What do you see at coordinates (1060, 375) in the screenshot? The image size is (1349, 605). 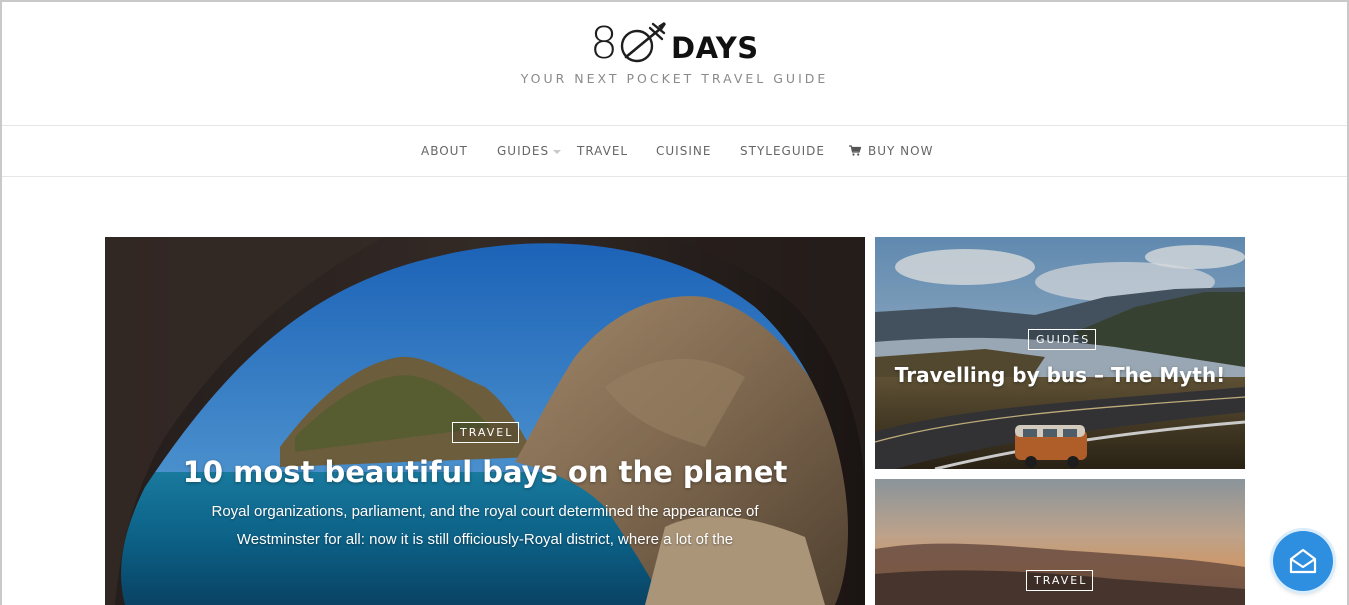 I see `post-title: Travelling by bus – The Myth!` at bounding box center [1060, 375].